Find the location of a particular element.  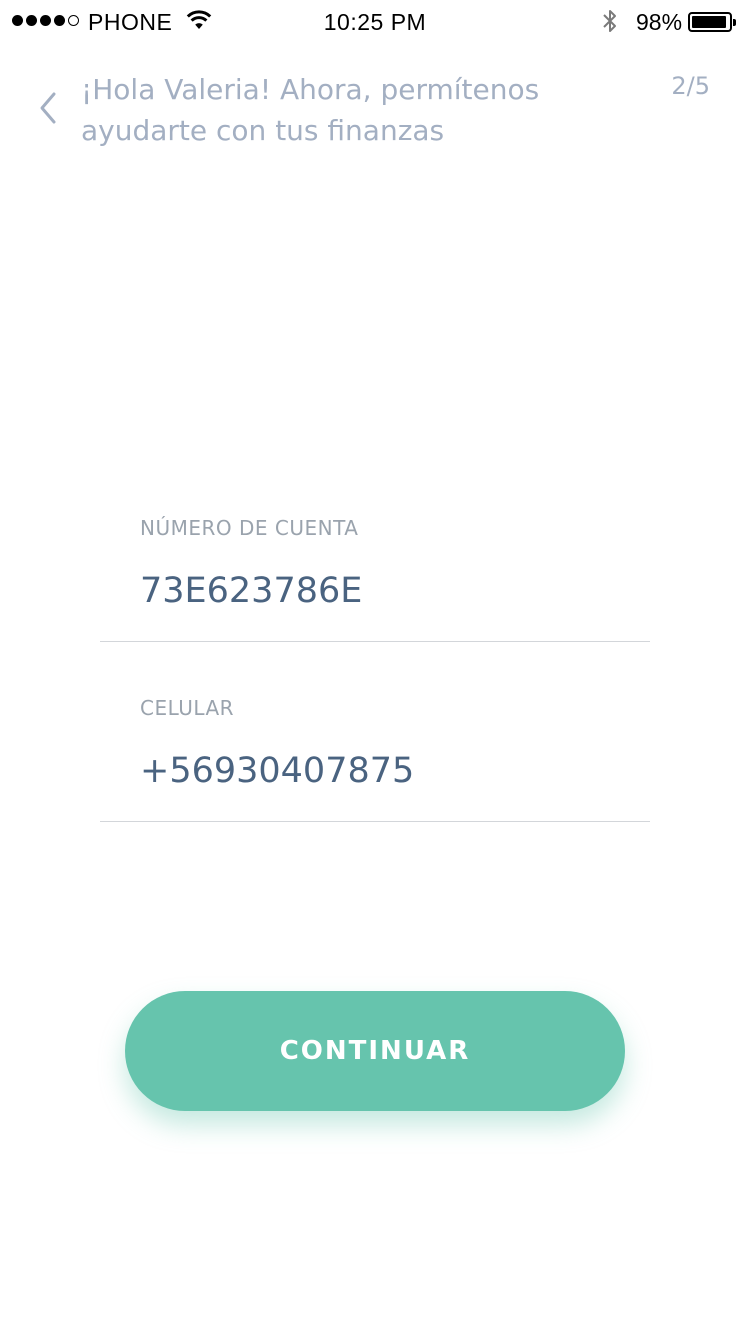

bluetooth-icon is located at coordinates (609, 21).